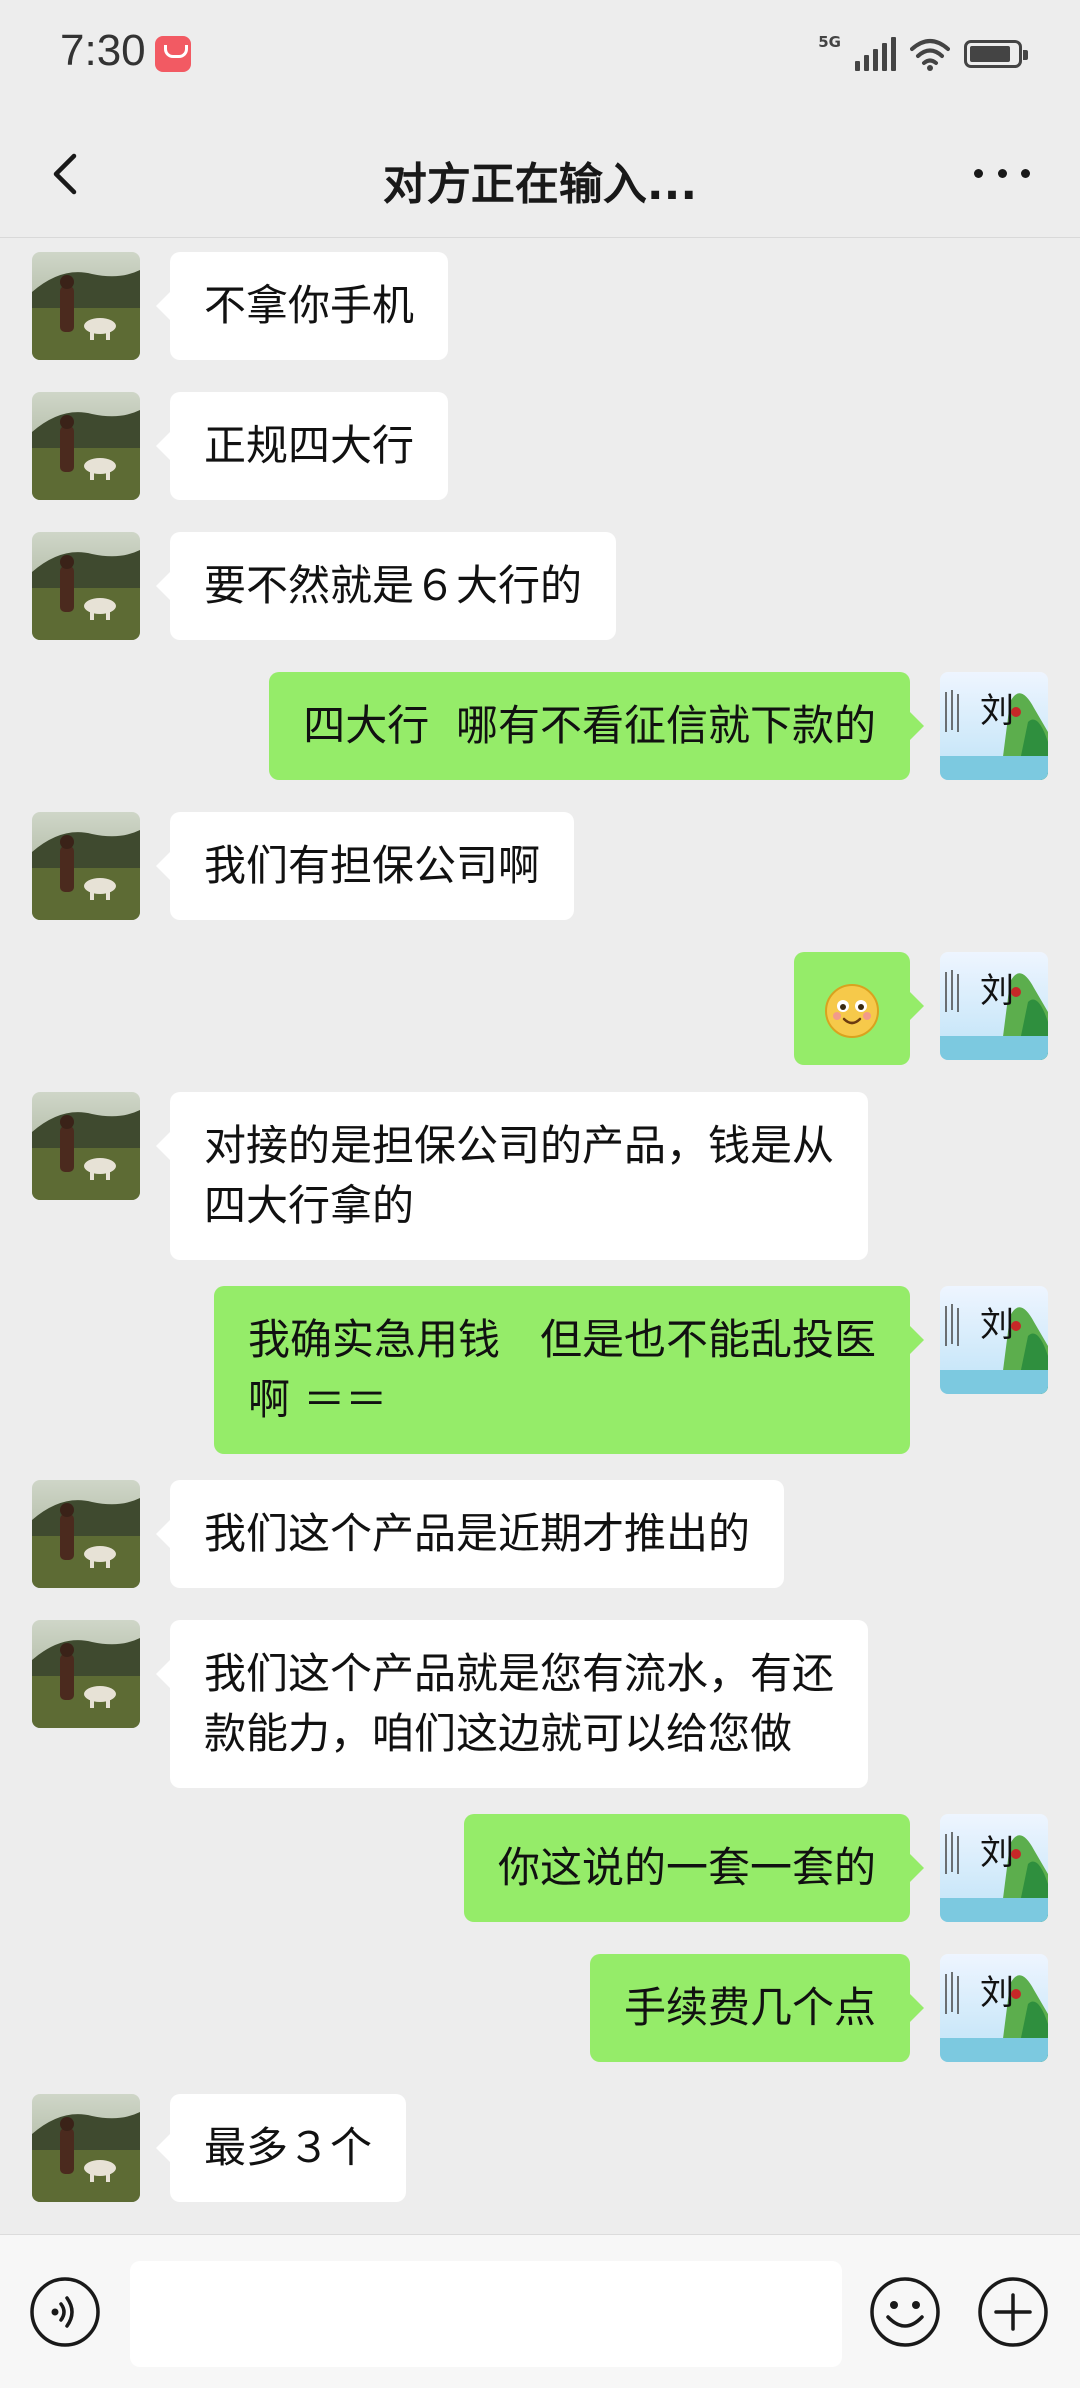 The image size is (1080, 2388). I want to click on received-message-bubble: 要不然就是６大行的, so click(386, 586).